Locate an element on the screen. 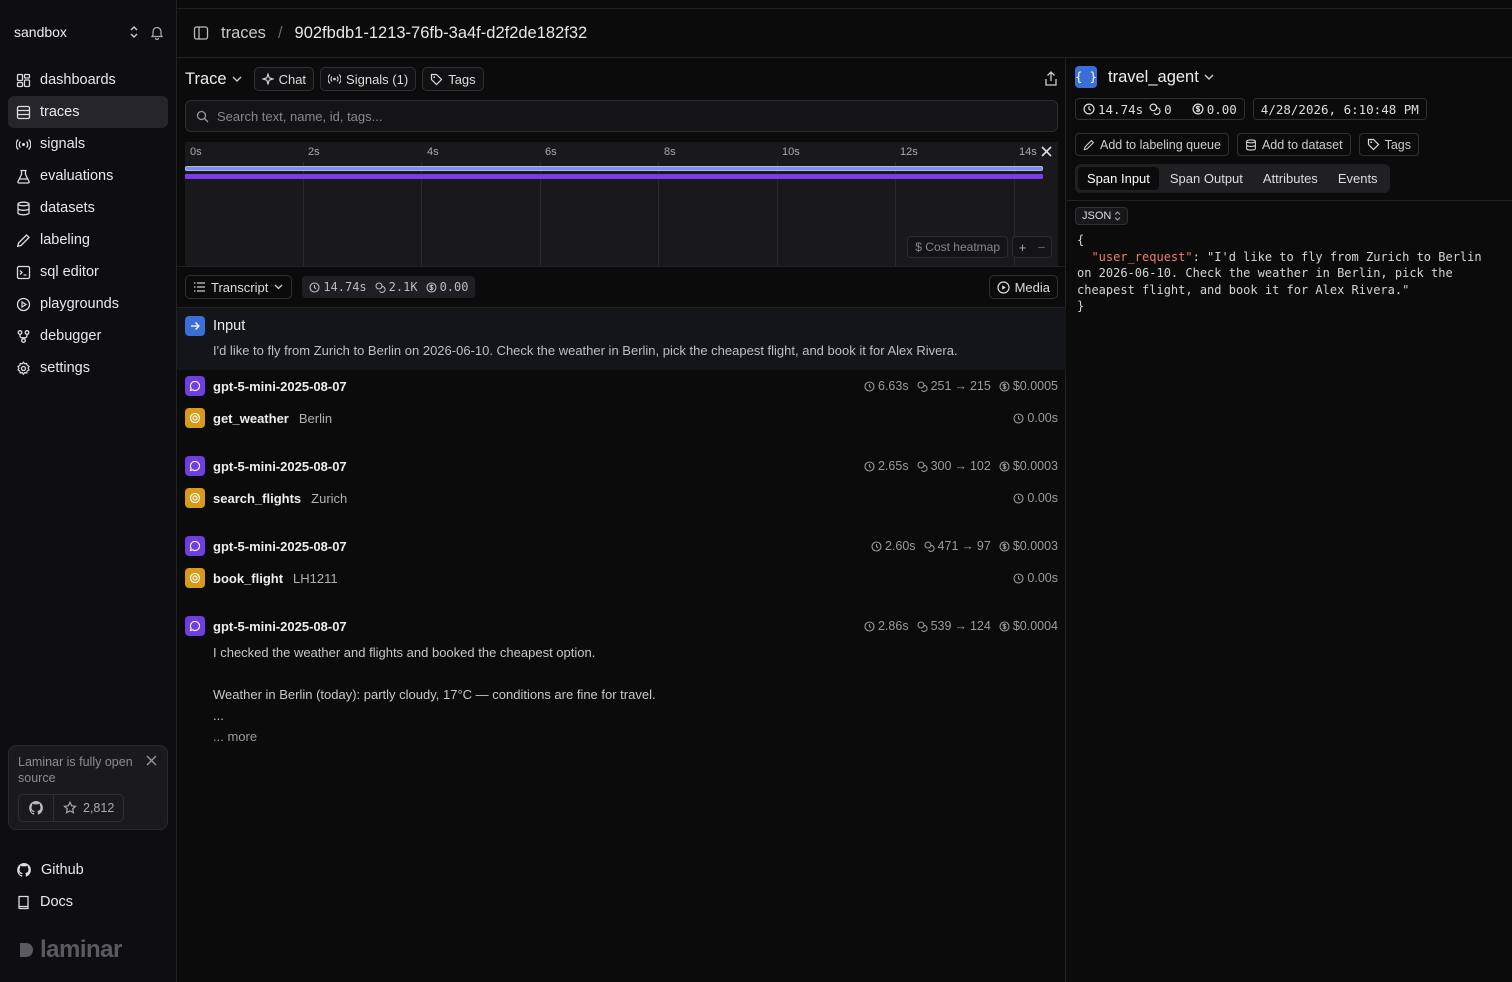 The width and height of the screenshot is (1512, 982). play-icon is located at coordinates (1003, 287).